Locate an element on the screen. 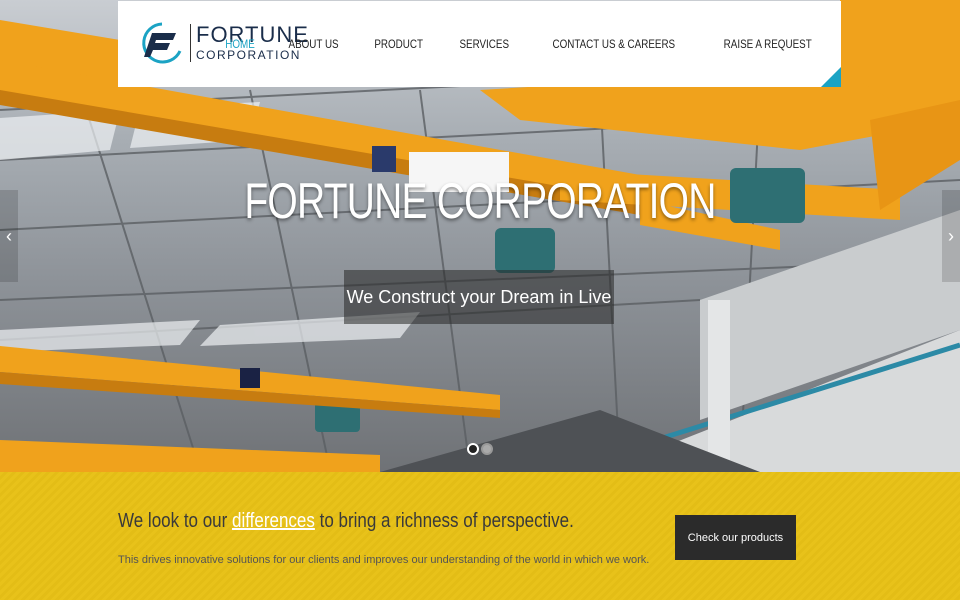 The width and height of the screenshot is (960, 600). slider-pagination is located at coordinates (480, 449).